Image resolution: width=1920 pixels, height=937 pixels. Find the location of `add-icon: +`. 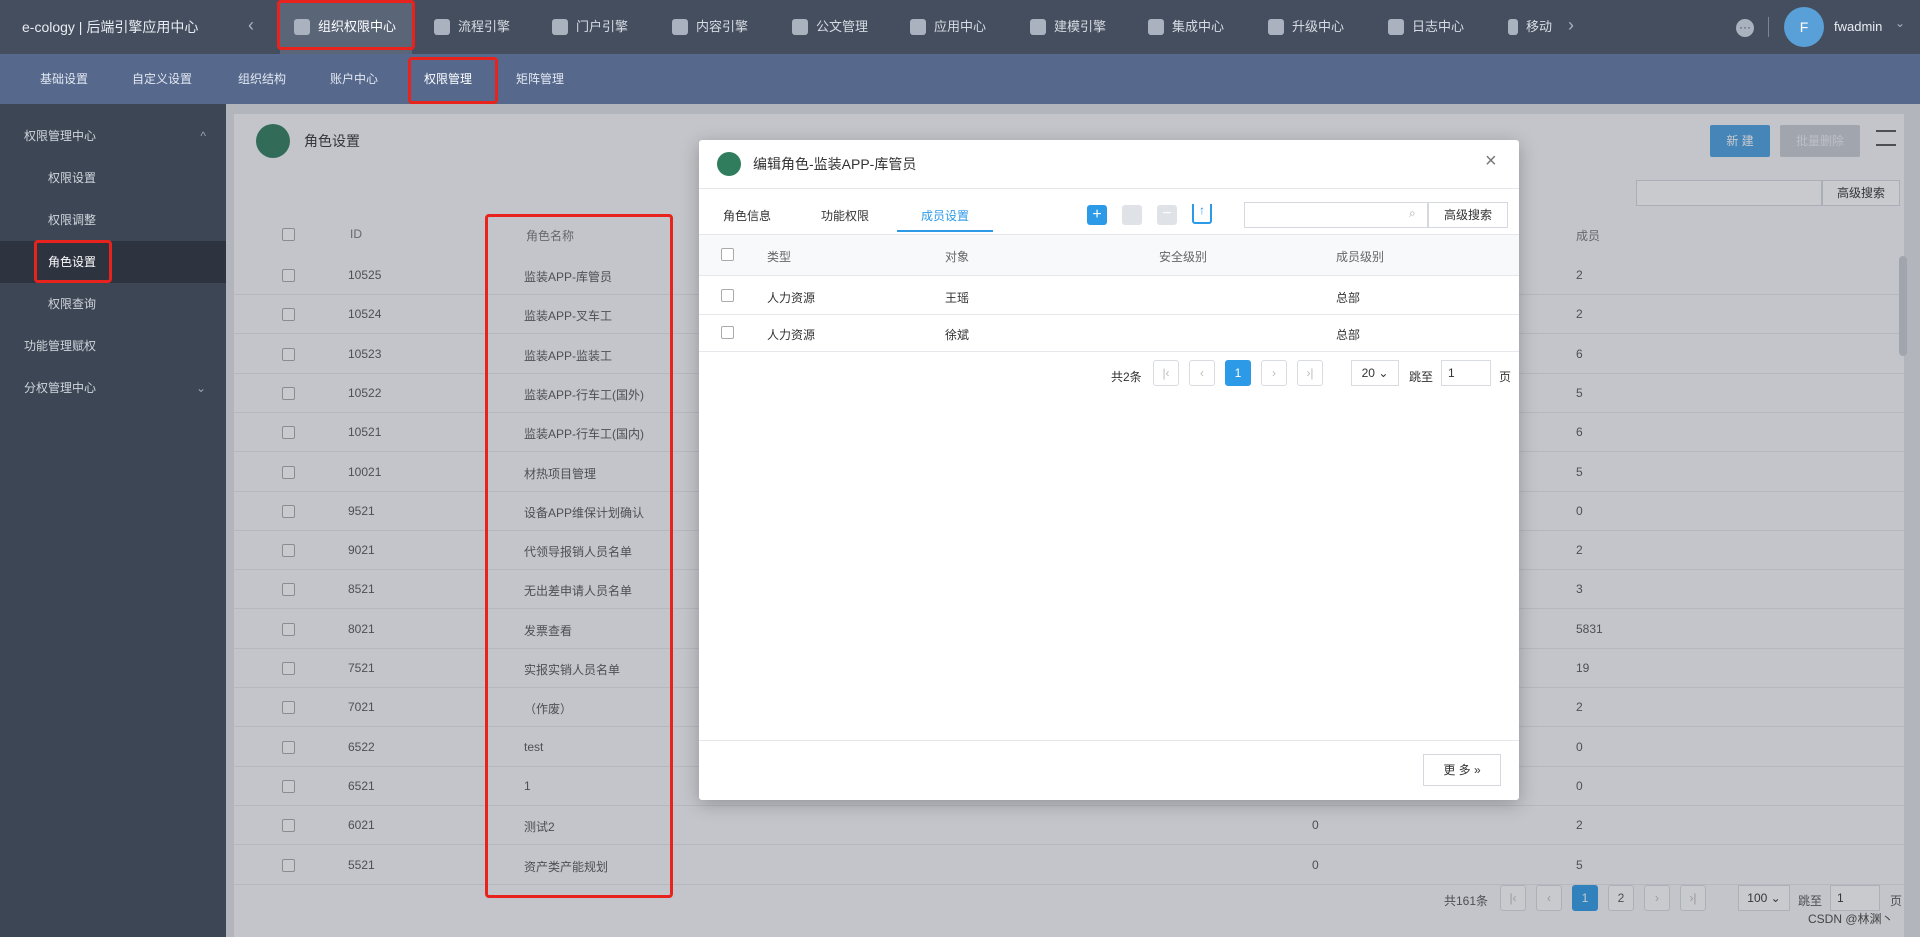

add-icon: + is located at coordinates (1097, 215).